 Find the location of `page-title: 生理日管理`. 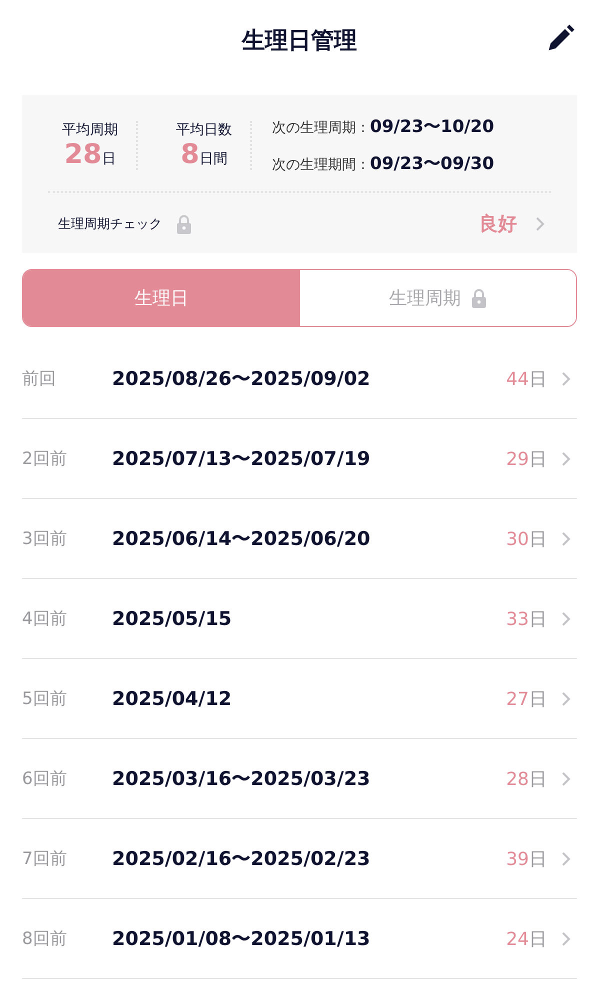

page-title: 生理日管理 is located at coordinates (299, 41).